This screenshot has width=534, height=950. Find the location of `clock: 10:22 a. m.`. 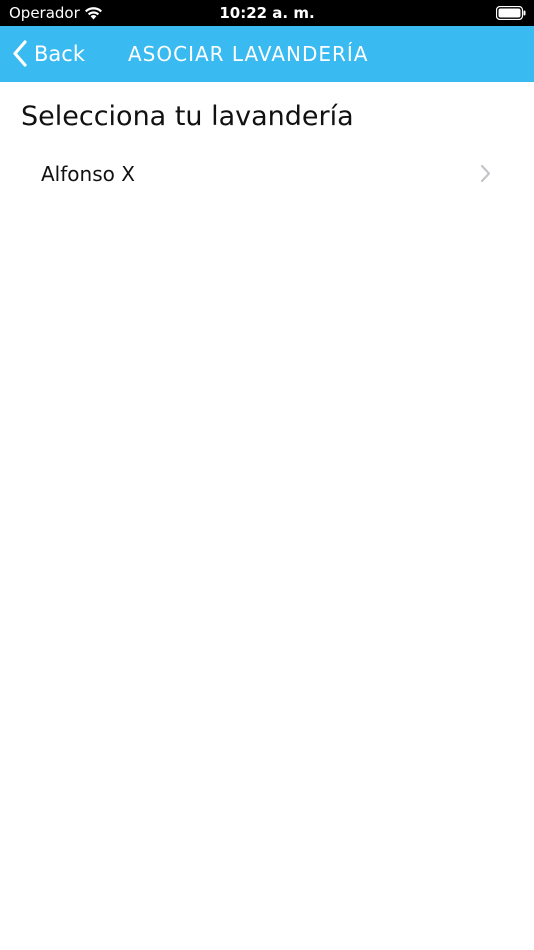

clock: 10:22 a. m. is located at coordinates (267, 13).